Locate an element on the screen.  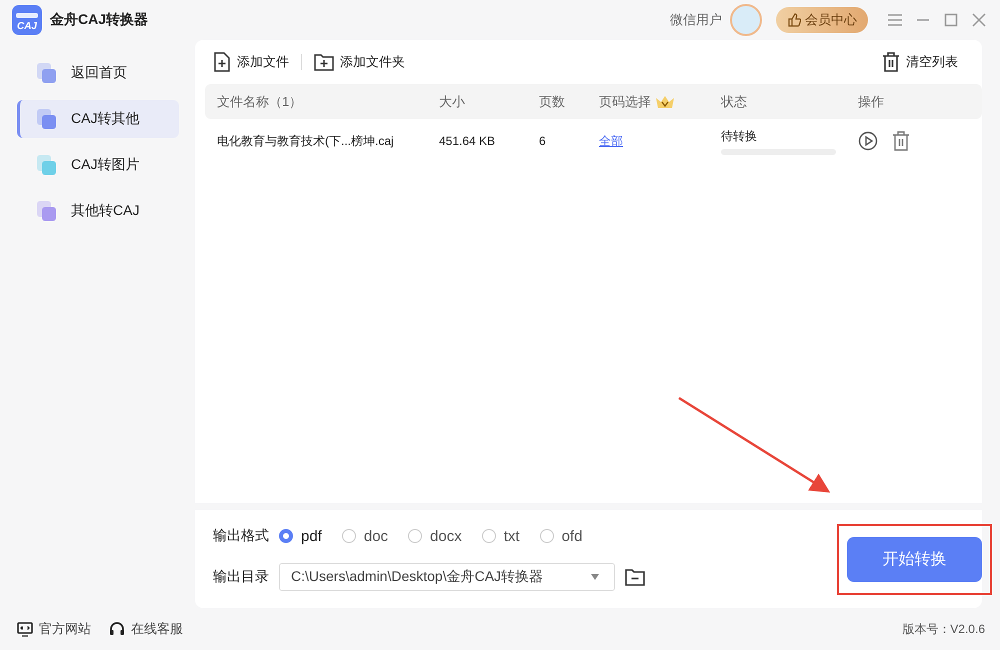
app-title: 金舟CAJ转换器 is located at coordinates (99, 20).